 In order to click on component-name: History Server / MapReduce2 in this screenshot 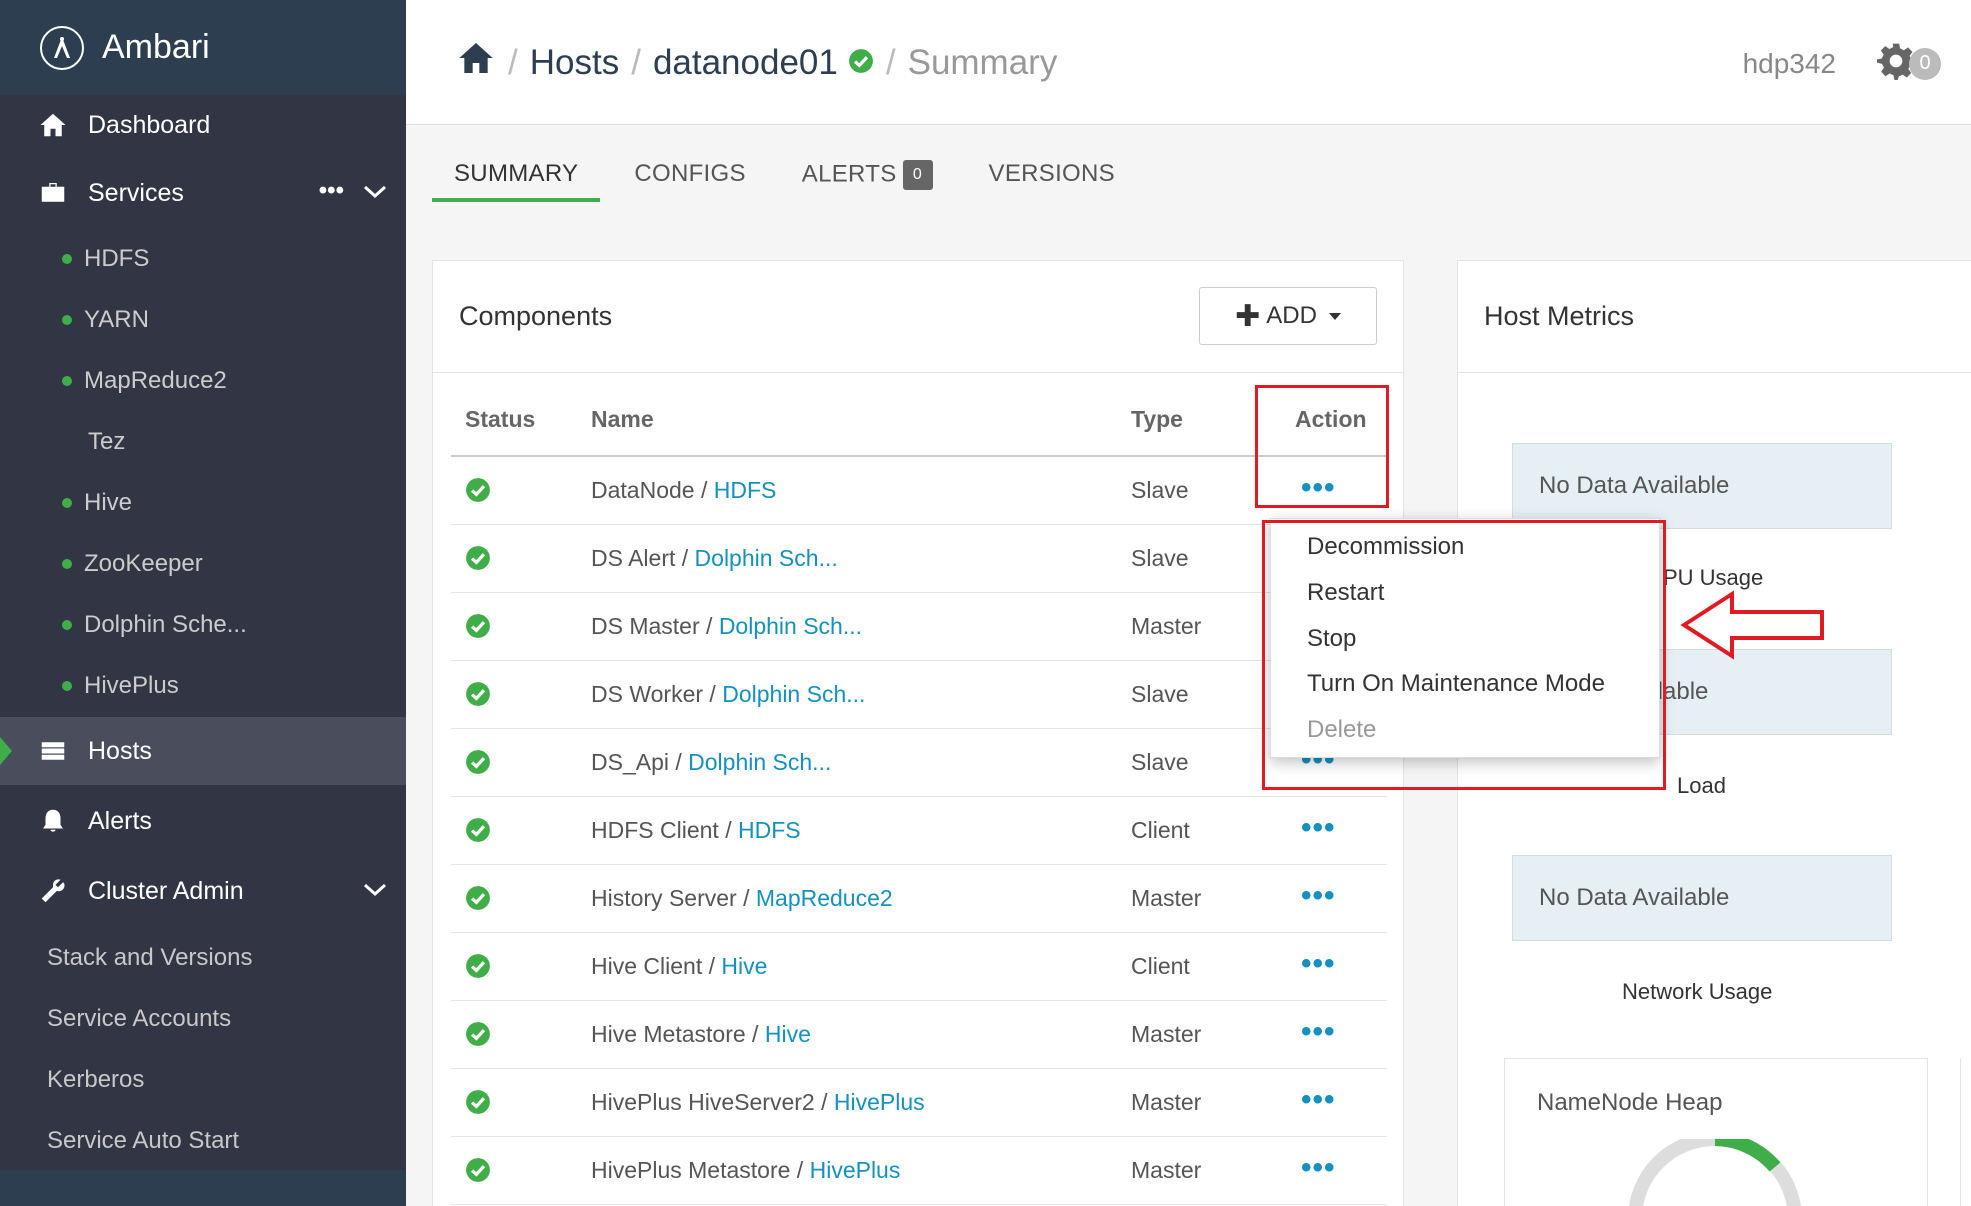, I will do `click(742, 898)`.